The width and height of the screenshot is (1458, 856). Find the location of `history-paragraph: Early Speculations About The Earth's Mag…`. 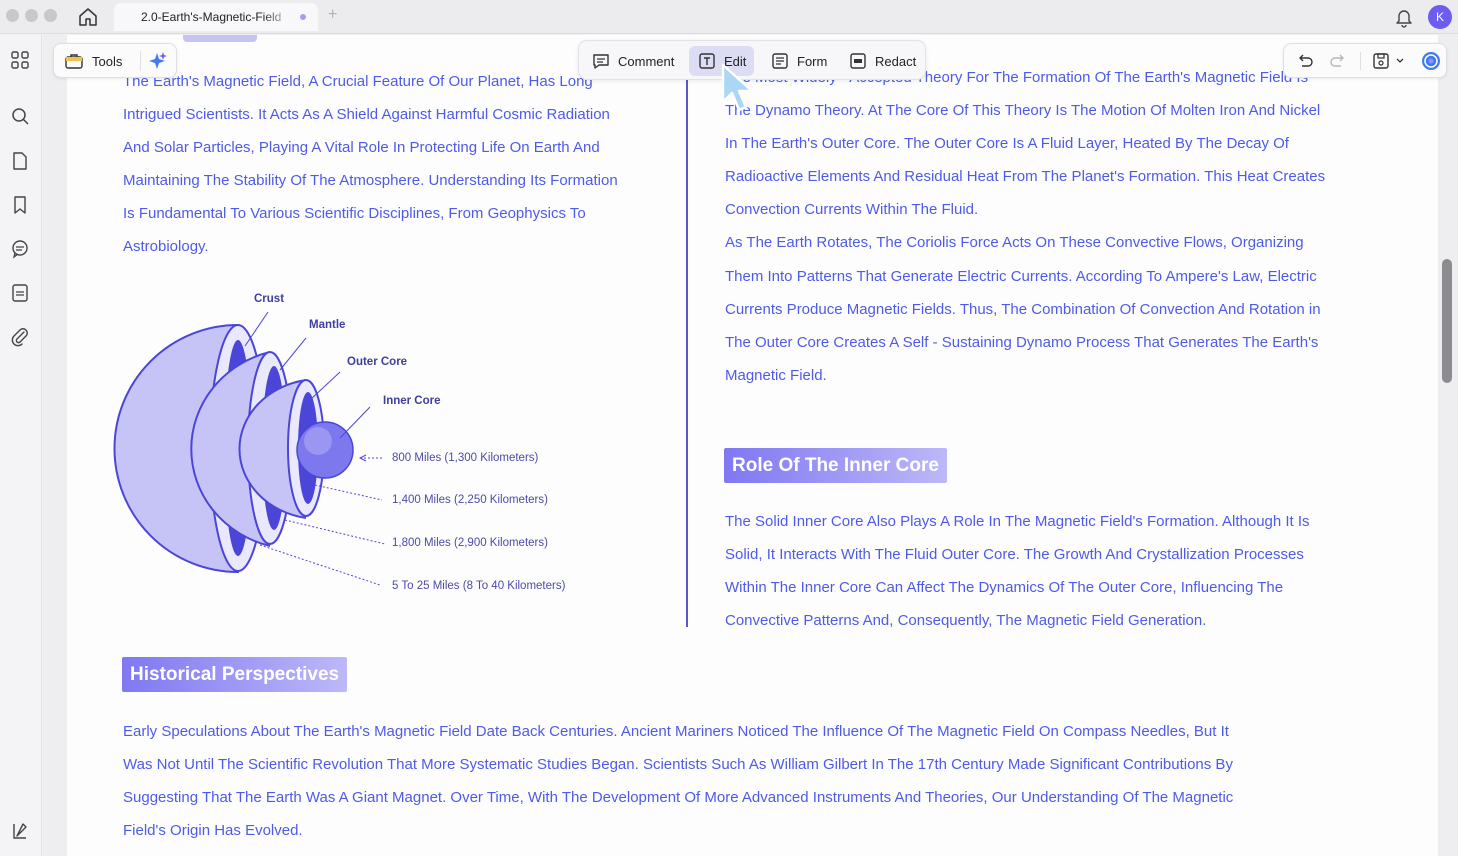

history-paragraph: Early Speculations About The Earth's Mag… is located at coordinates (678, 781).